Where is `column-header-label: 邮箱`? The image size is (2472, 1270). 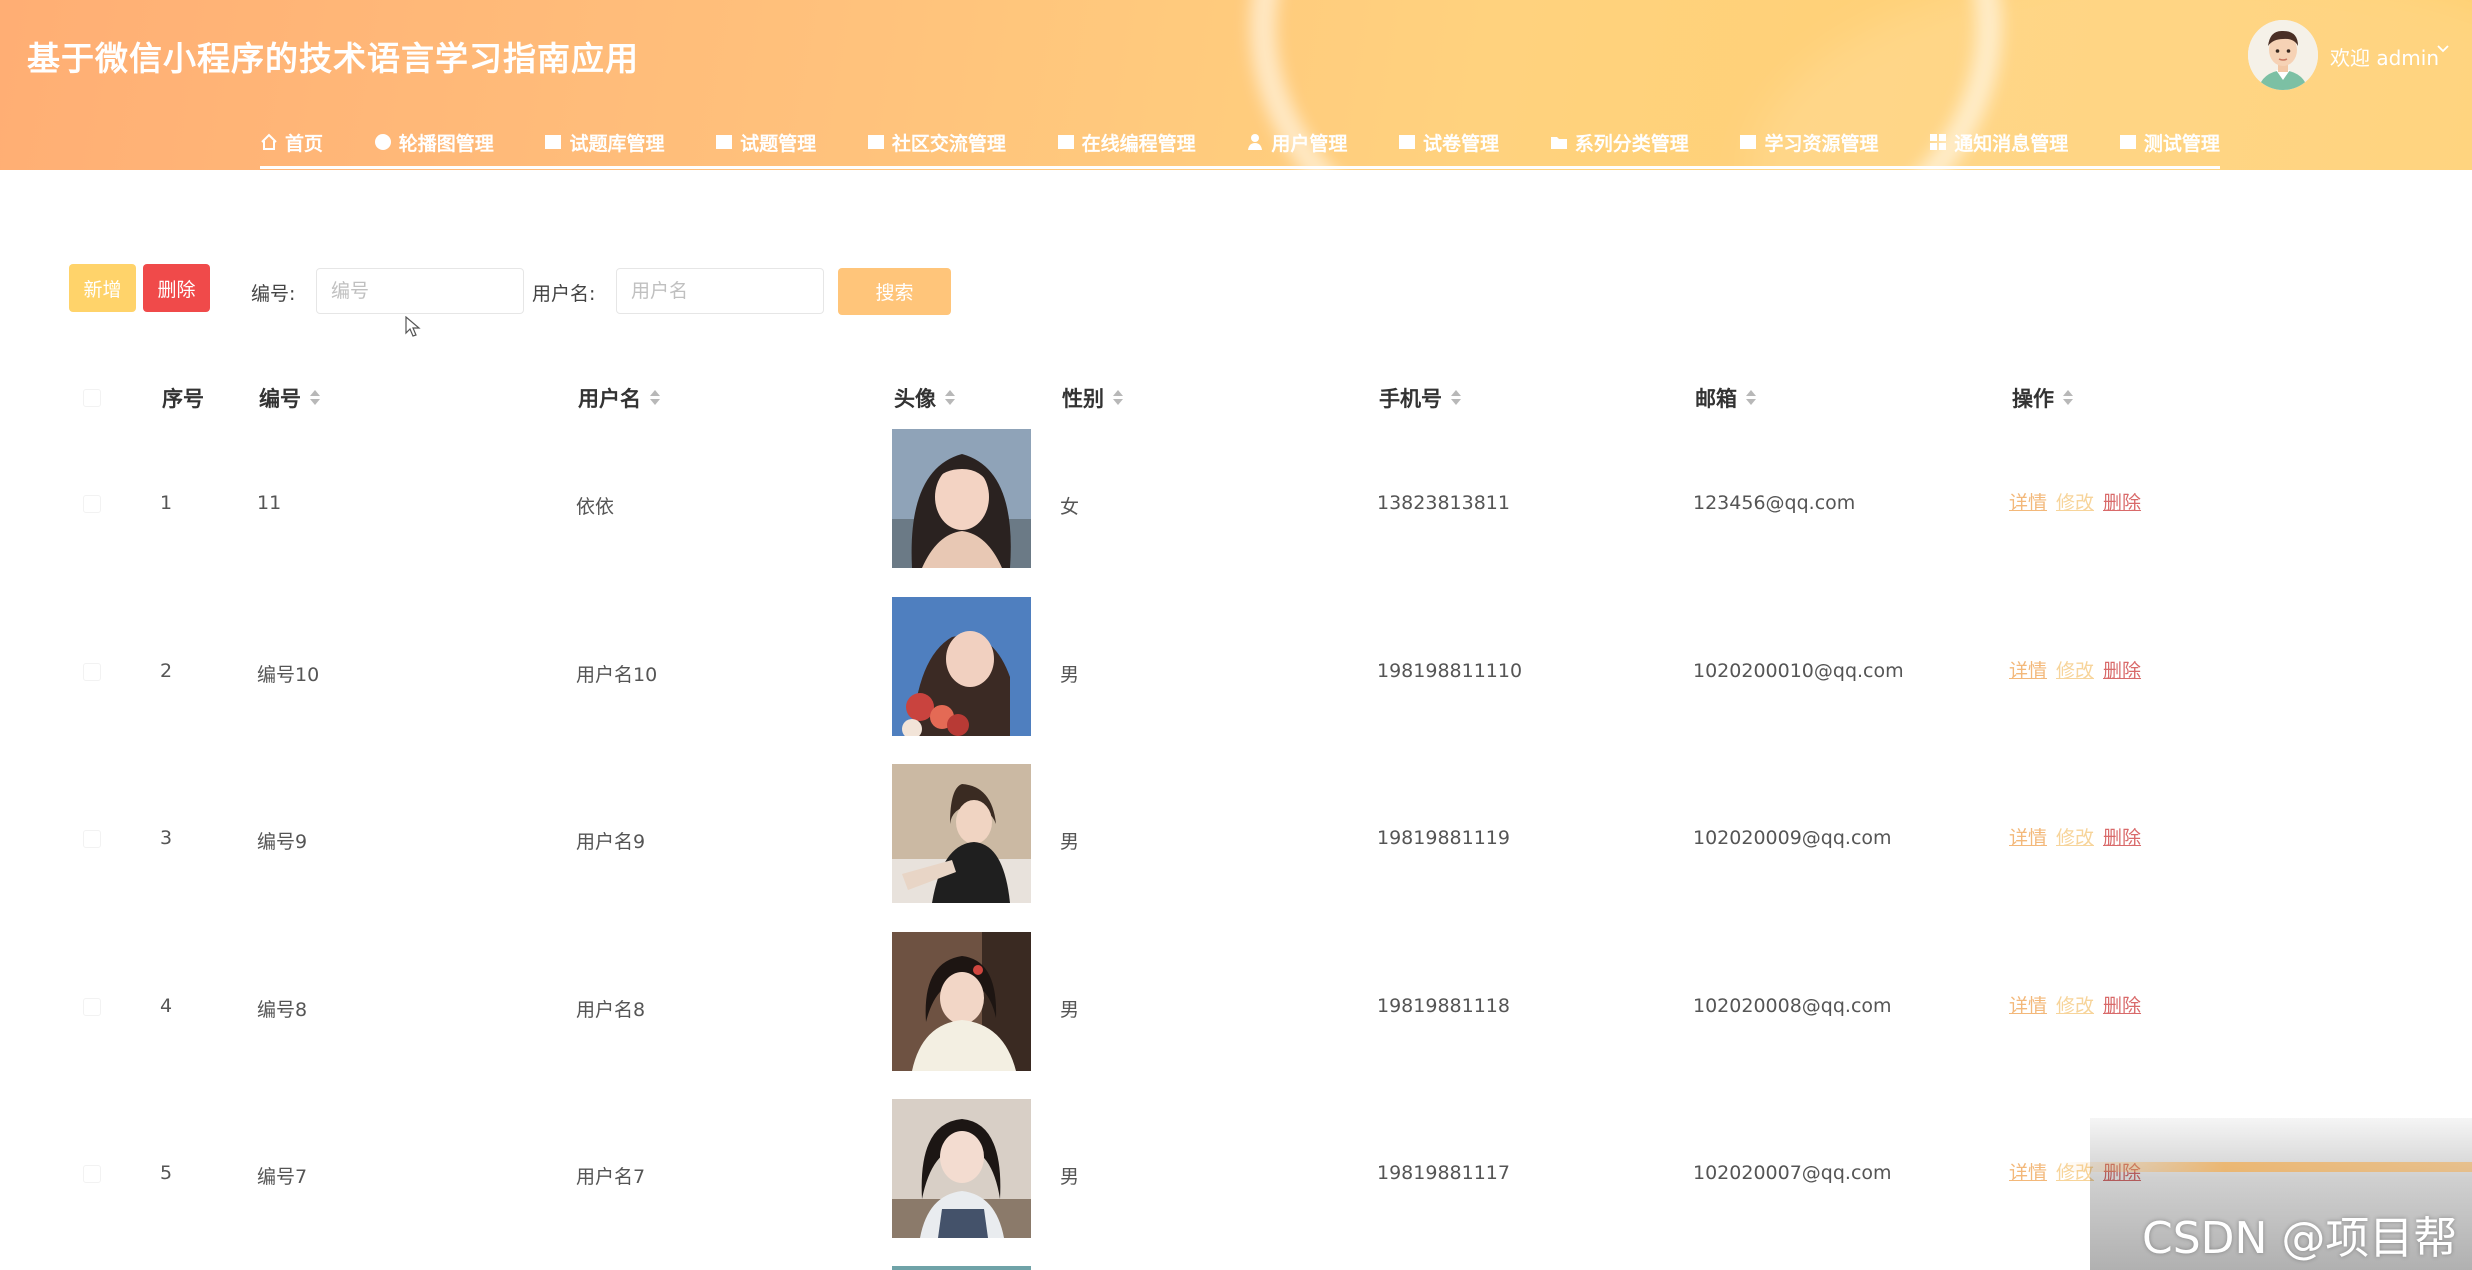
column-header-label: 邮箱 is located at coordinates (1716, 399).